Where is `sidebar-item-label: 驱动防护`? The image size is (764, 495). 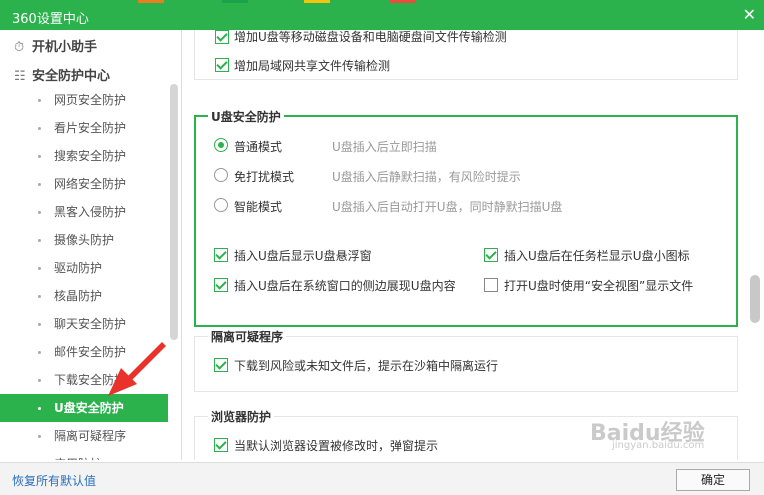
sidebar-item-label: 驱动防护 is located at coordinates (78, 268).